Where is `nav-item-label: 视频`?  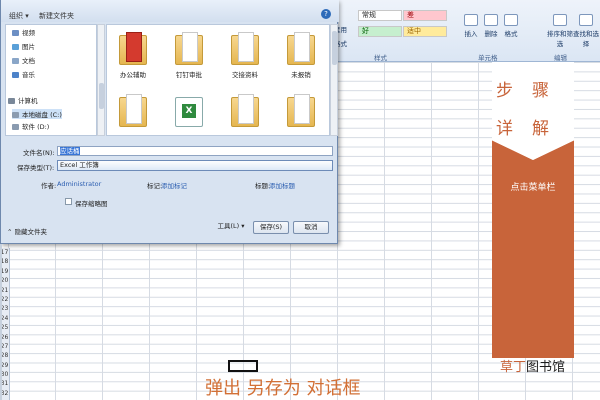 nav-item-label: 视频 is located at coordinates (28, 33).